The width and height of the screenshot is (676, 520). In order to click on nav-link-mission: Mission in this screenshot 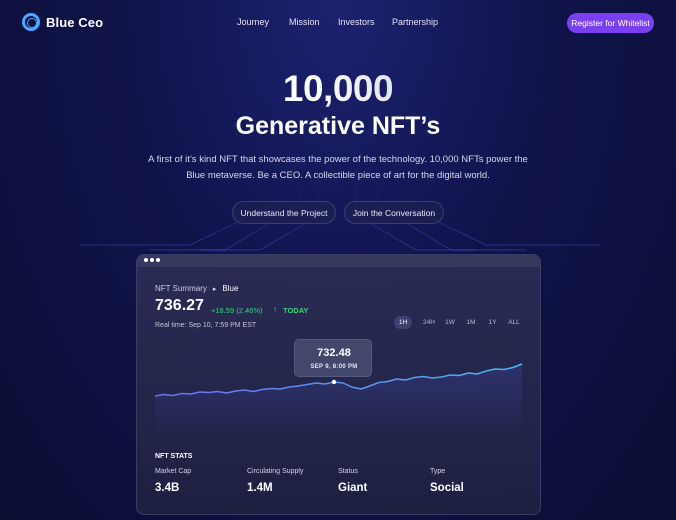, I will do `click(304, 22)`.